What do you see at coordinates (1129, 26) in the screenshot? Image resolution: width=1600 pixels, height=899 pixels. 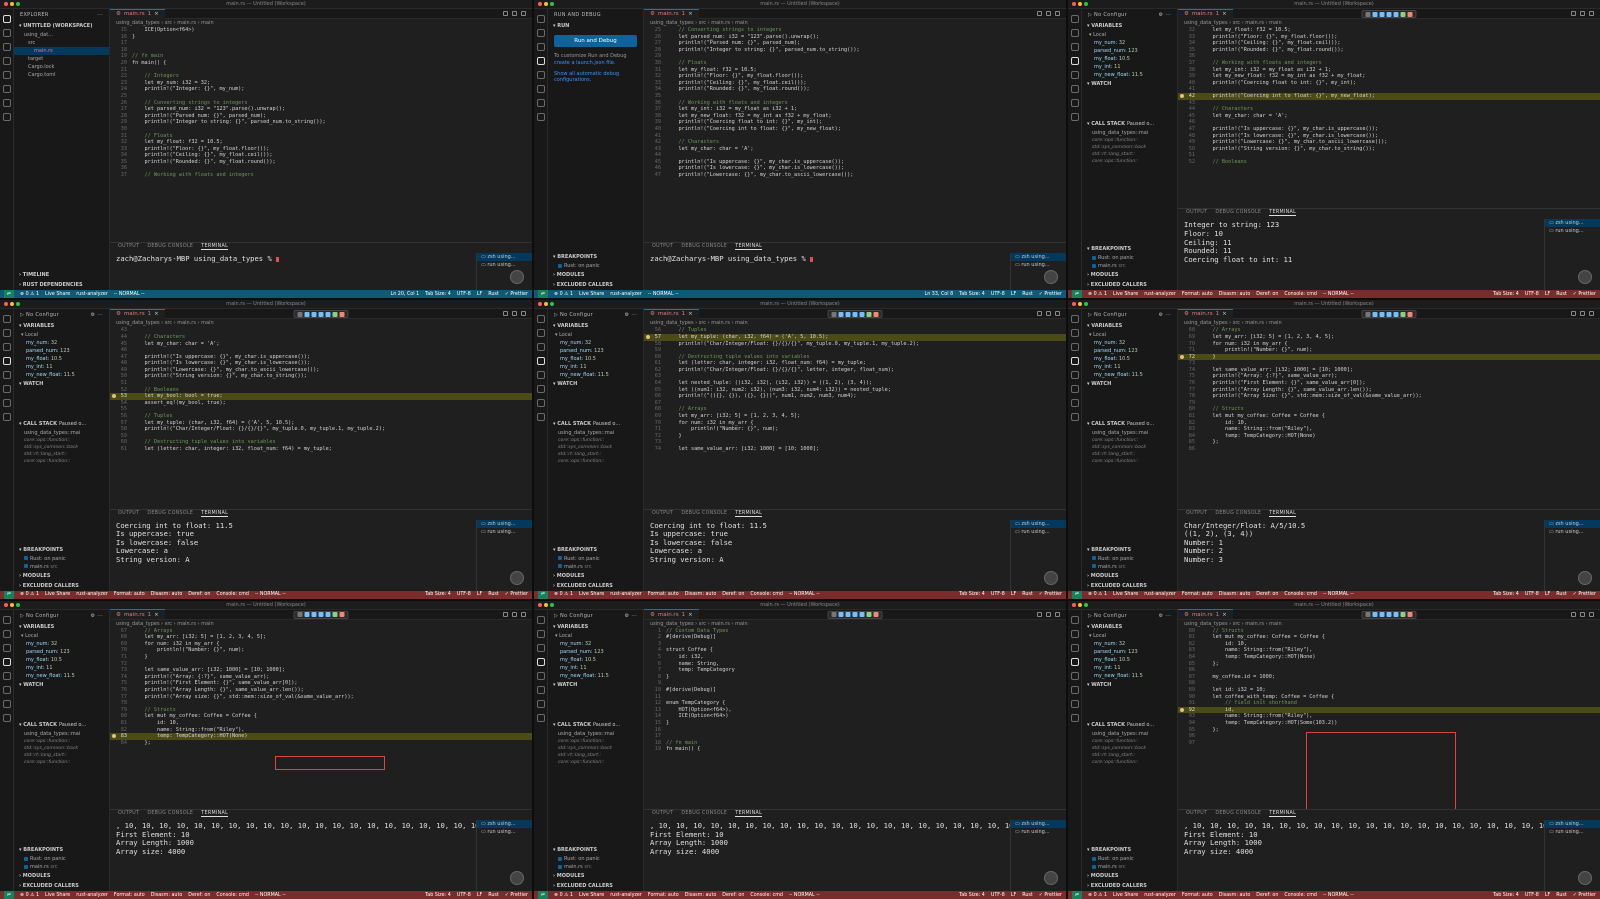 I see `variables-section: ▾ VARIABLES` at bounding box center [1129, 26].